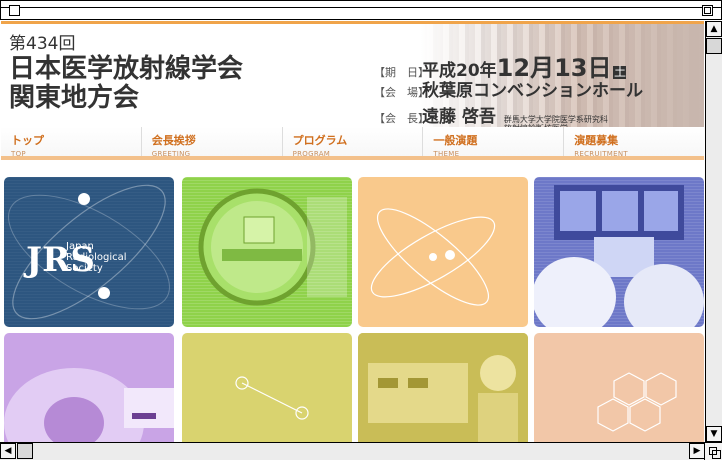  I want to click on mri-image, so click(89, 405).